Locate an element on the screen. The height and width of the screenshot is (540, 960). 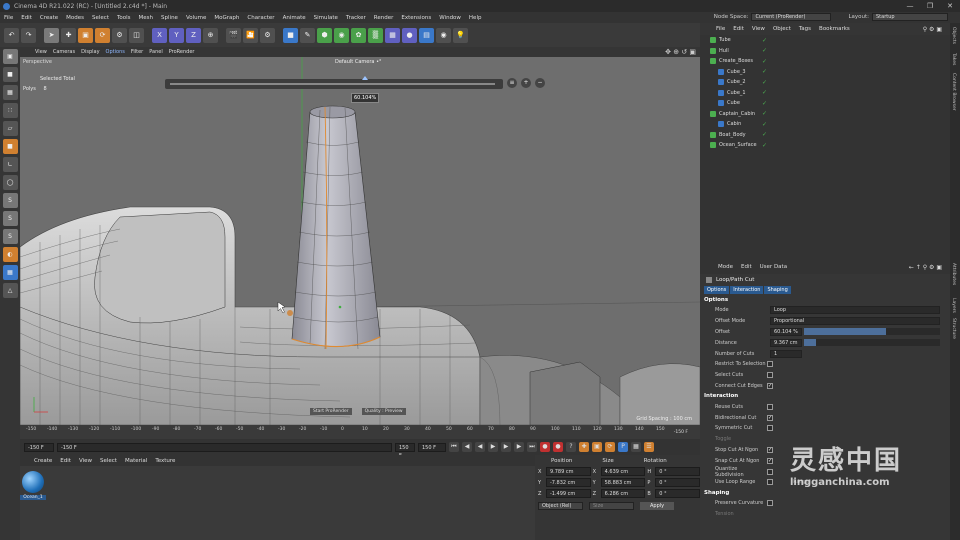
menu-render: Render is located at coordinates (384, 18).